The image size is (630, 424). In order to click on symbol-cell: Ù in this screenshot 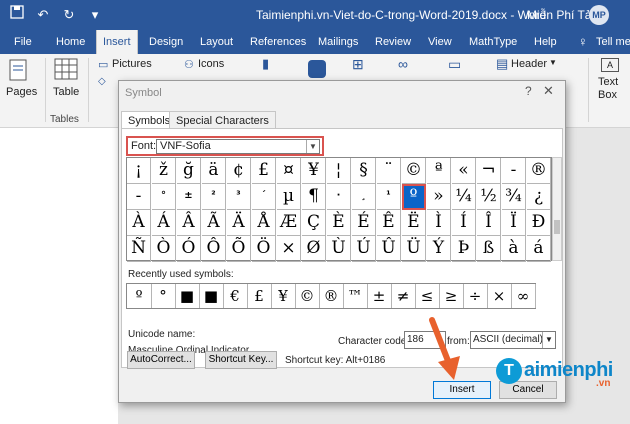, I will do `click(339, 249)`.